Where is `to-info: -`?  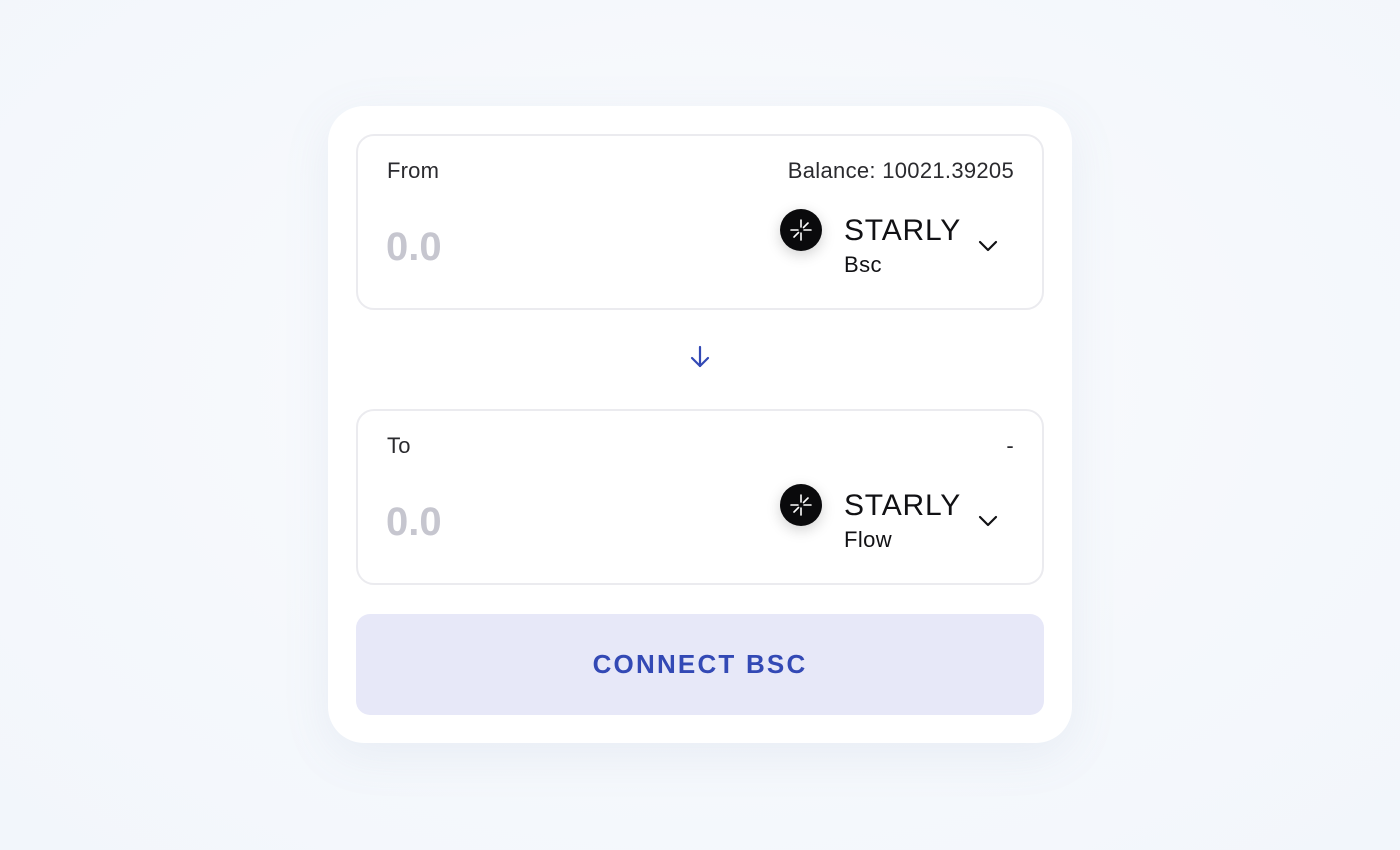 to-info: - is located at coordinates (1010, 445).